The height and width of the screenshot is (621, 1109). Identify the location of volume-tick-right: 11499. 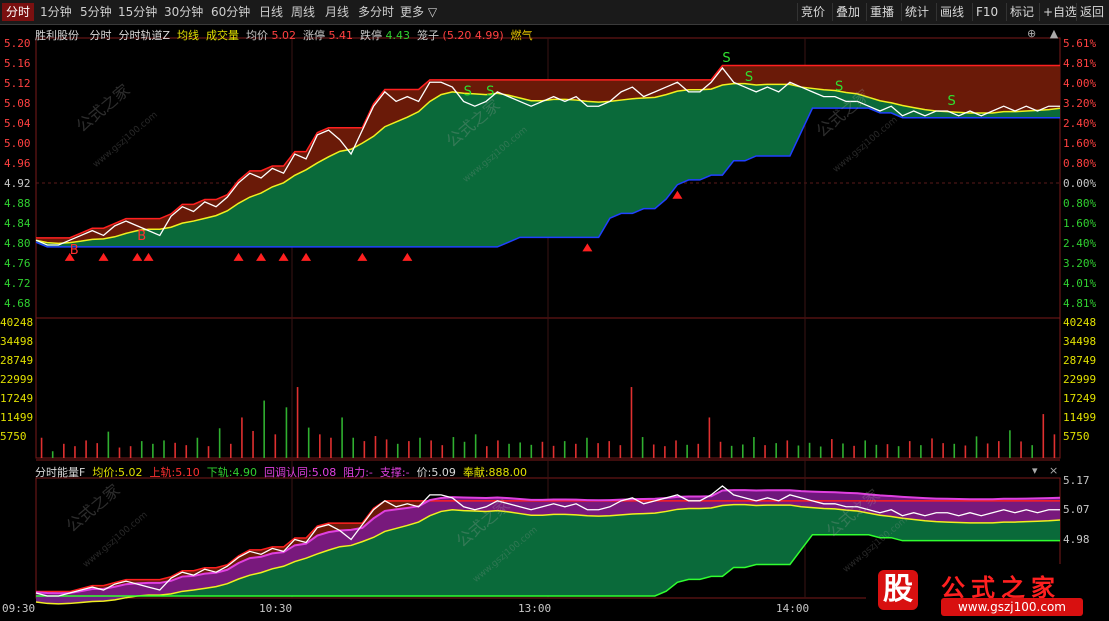
(1080, 417).